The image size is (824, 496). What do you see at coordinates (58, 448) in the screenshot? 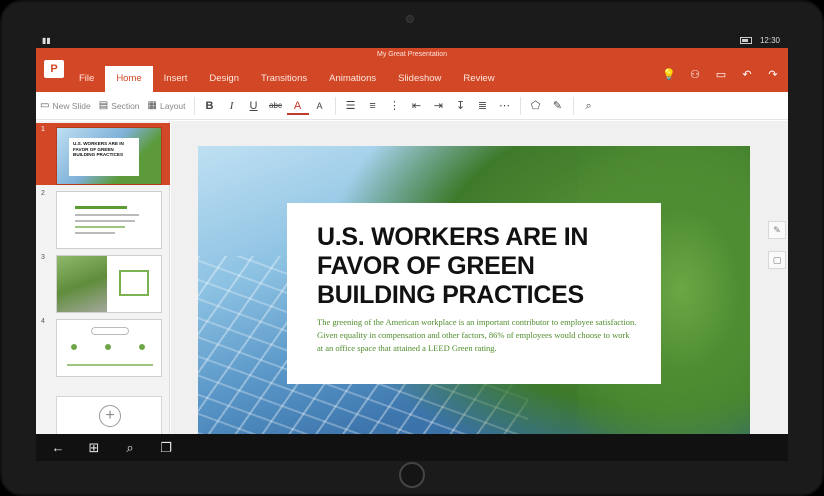
I see `back-icon: ←` at bounding box center [58, 448].